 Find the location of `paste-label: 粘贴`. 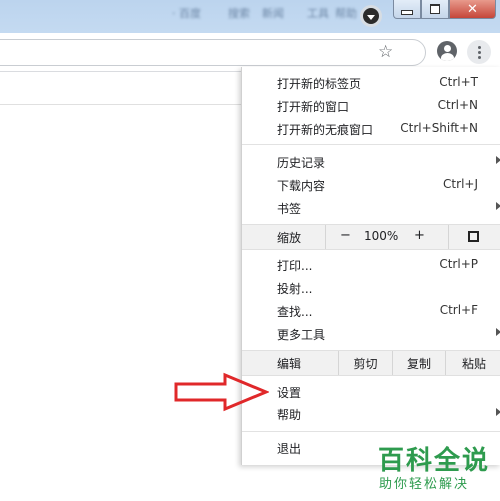

paste-label: 粘贴 is located at coordinates (473, 363).